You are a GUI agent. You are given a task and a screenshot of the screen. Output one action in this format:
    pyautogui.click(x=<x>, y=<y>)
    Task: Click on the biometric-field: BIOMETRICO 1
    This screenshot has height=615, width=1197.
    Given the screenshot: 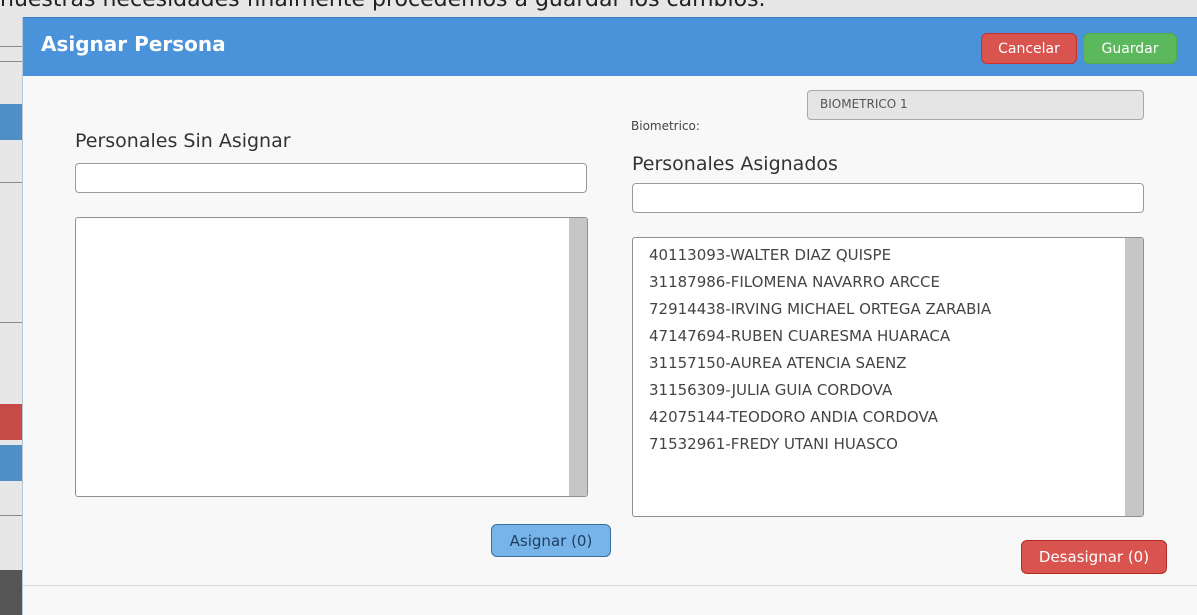 What is the action you would take?
    pyautogui.click(x=975, y=105)
    